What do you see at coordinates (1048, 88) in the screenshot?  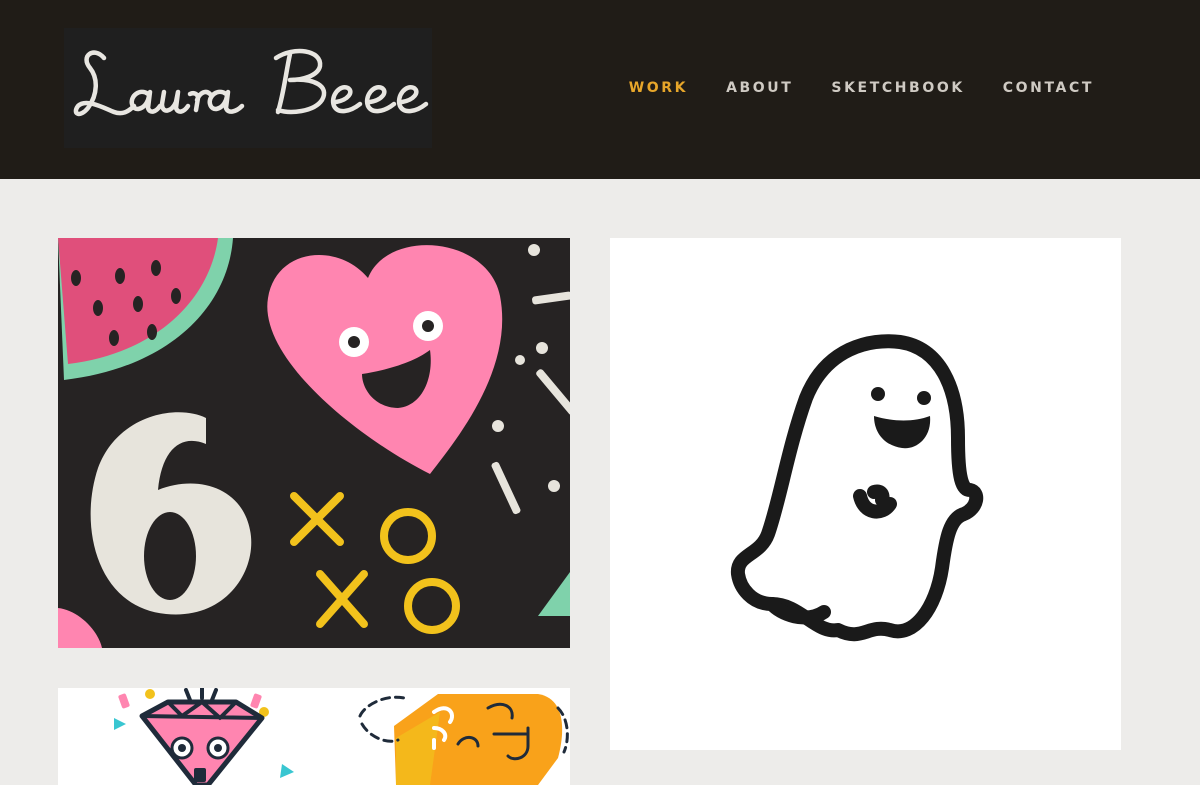 I see `nav-link-contact: CONTACT` at bounding box center [1048, 88].